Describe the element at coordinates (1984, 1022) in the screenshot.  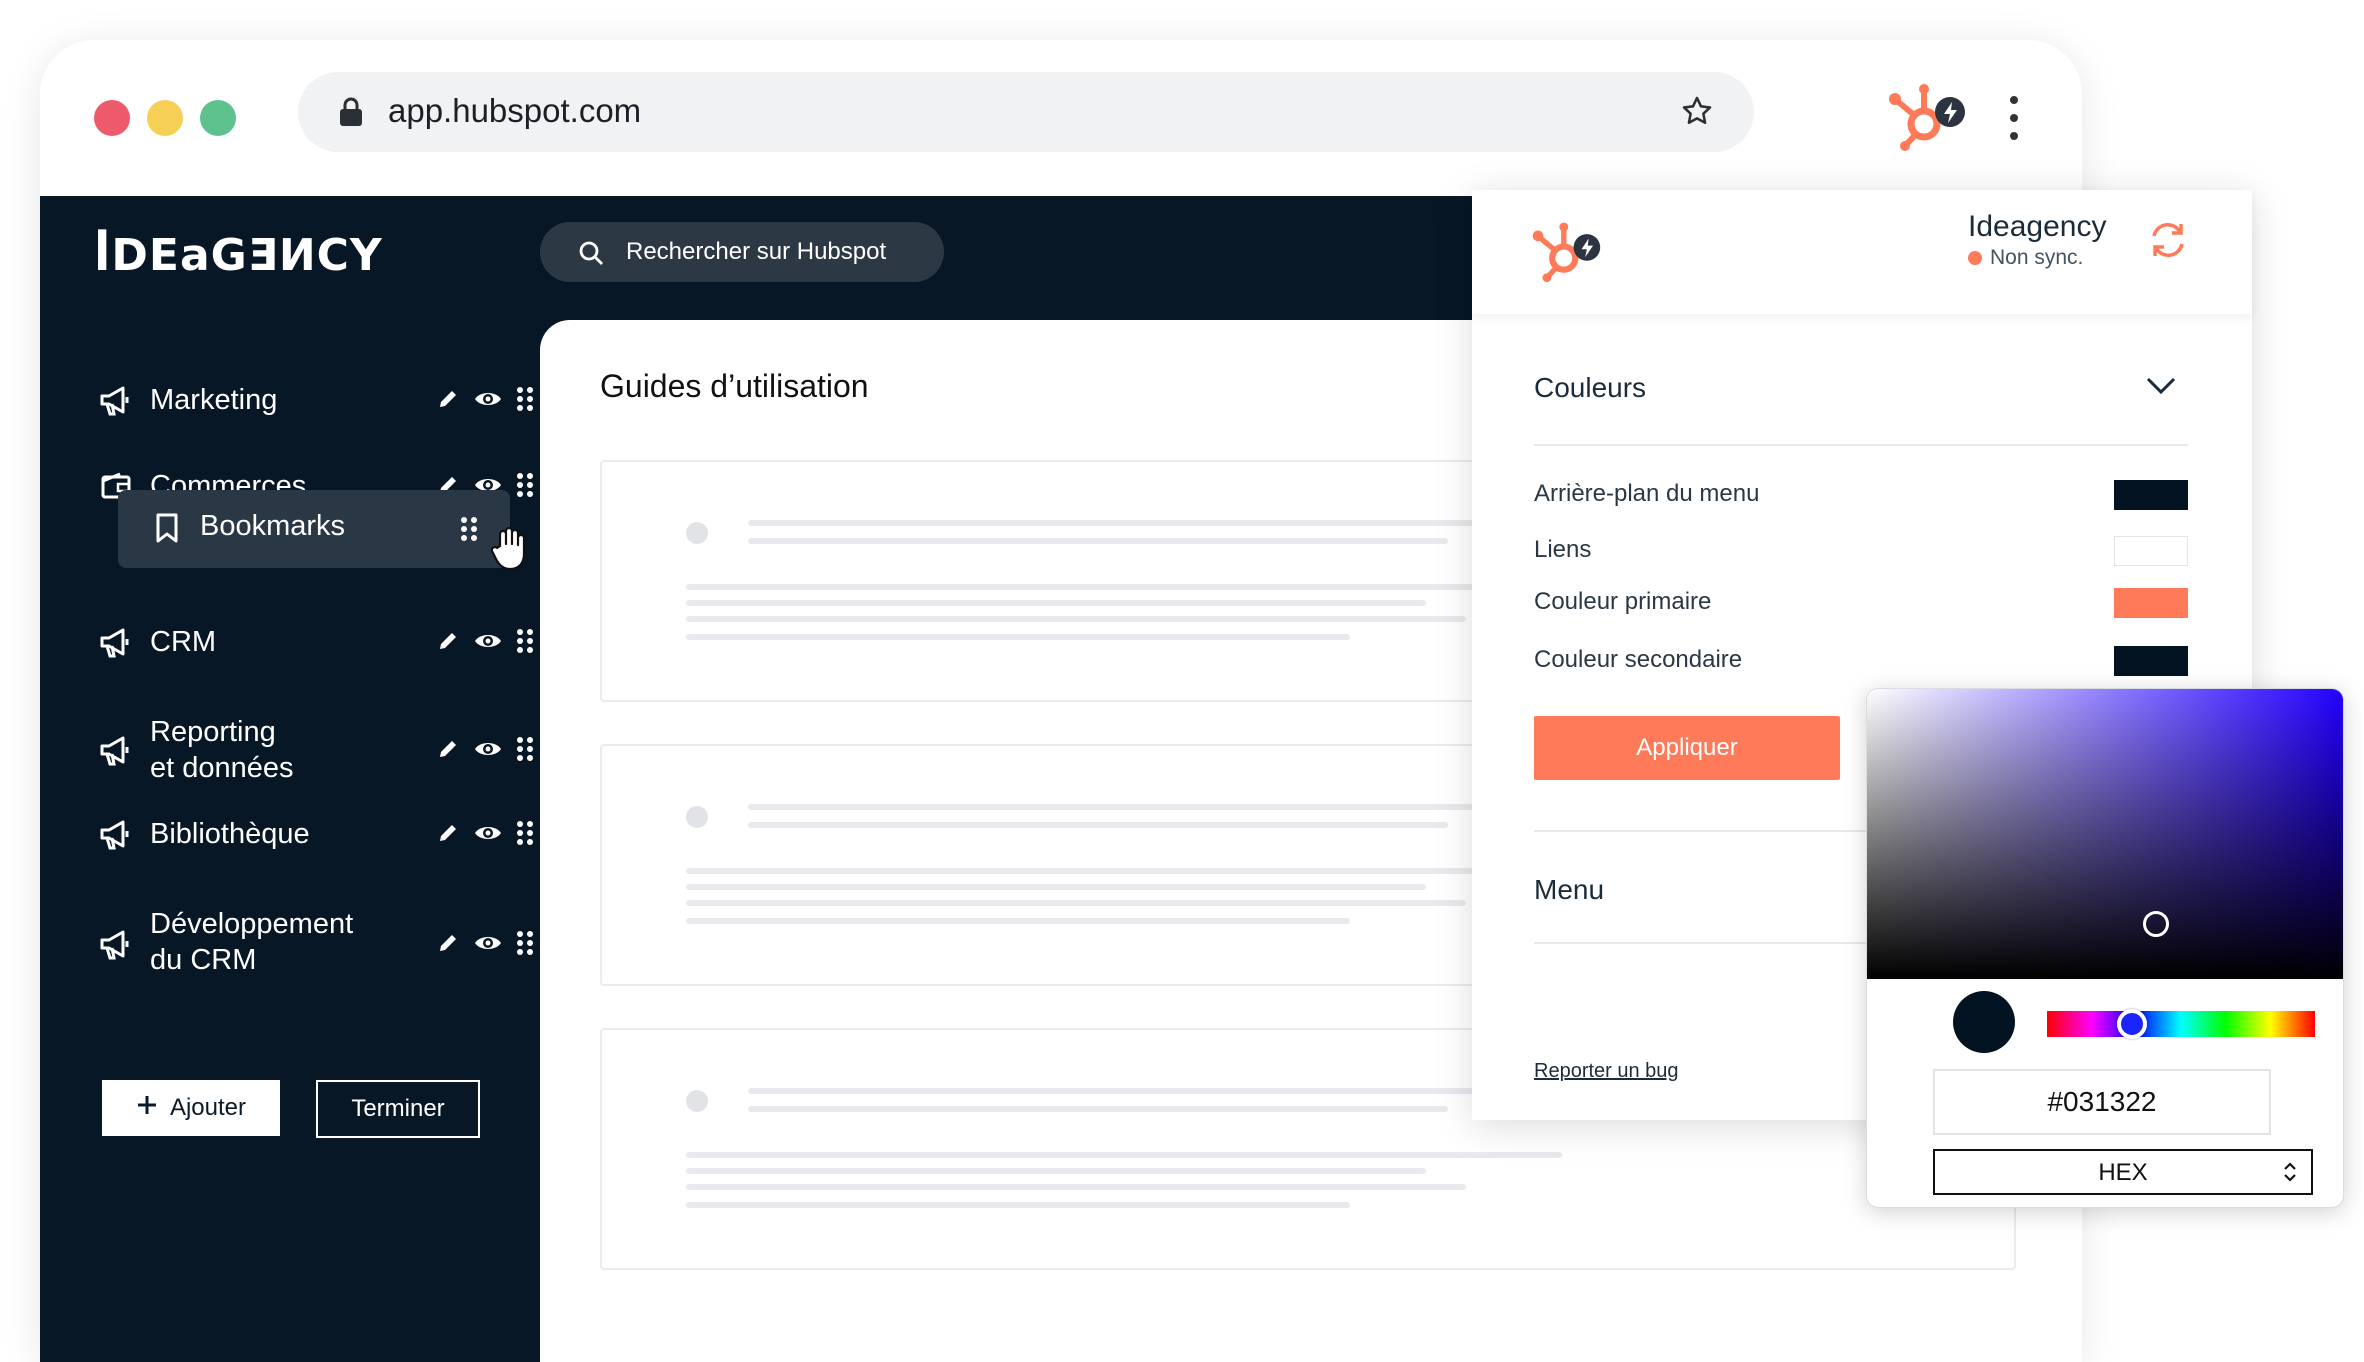
I see `color-preview` at that location.